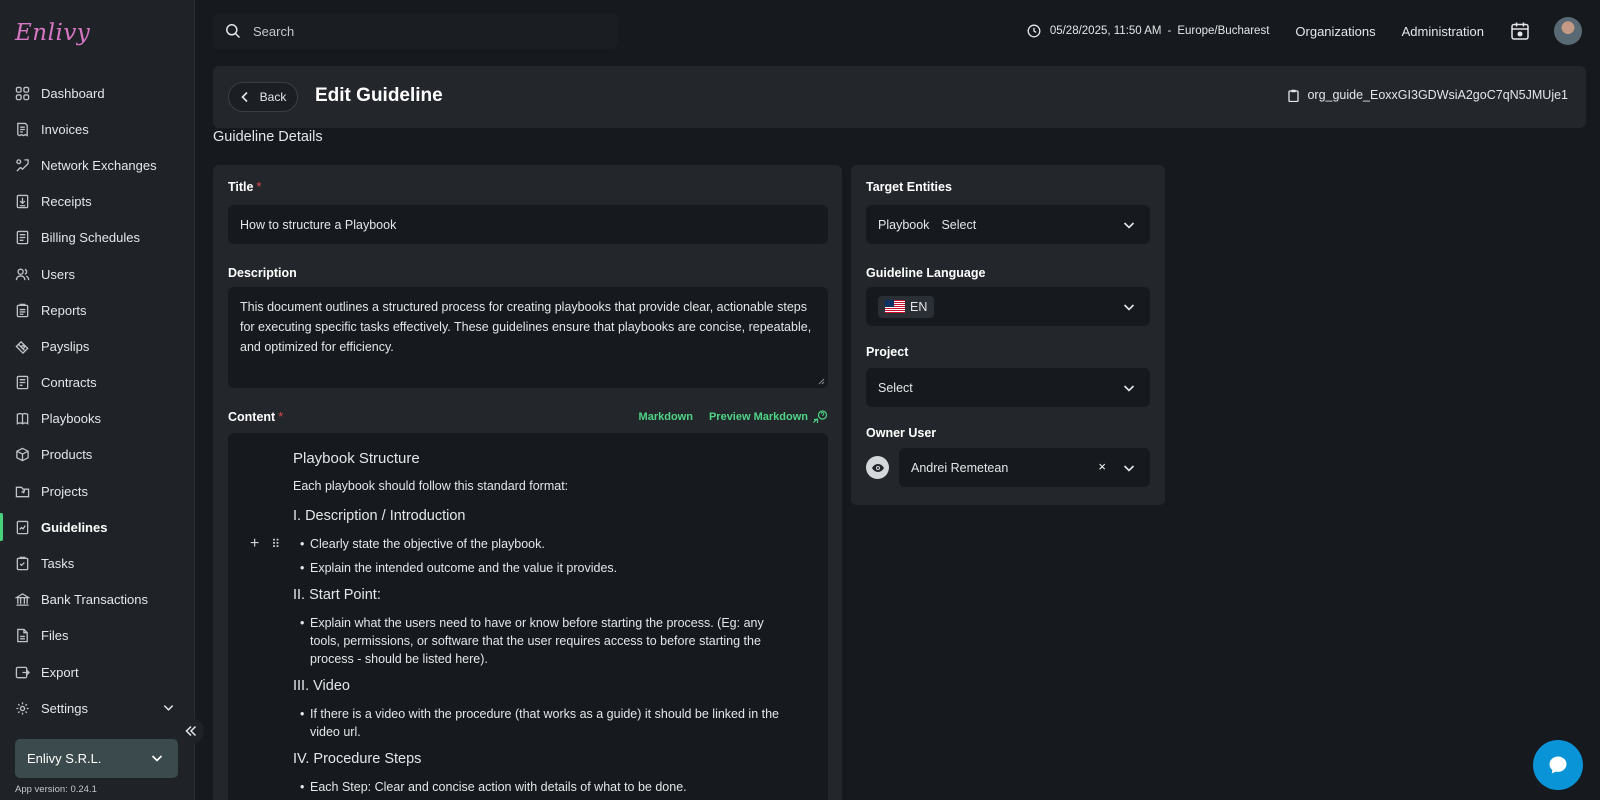 The height and width of the screenshot is (800, 1600). Describe the element at coordinates (22, 599) in the screenshot. I see `bank-icon` at that location.